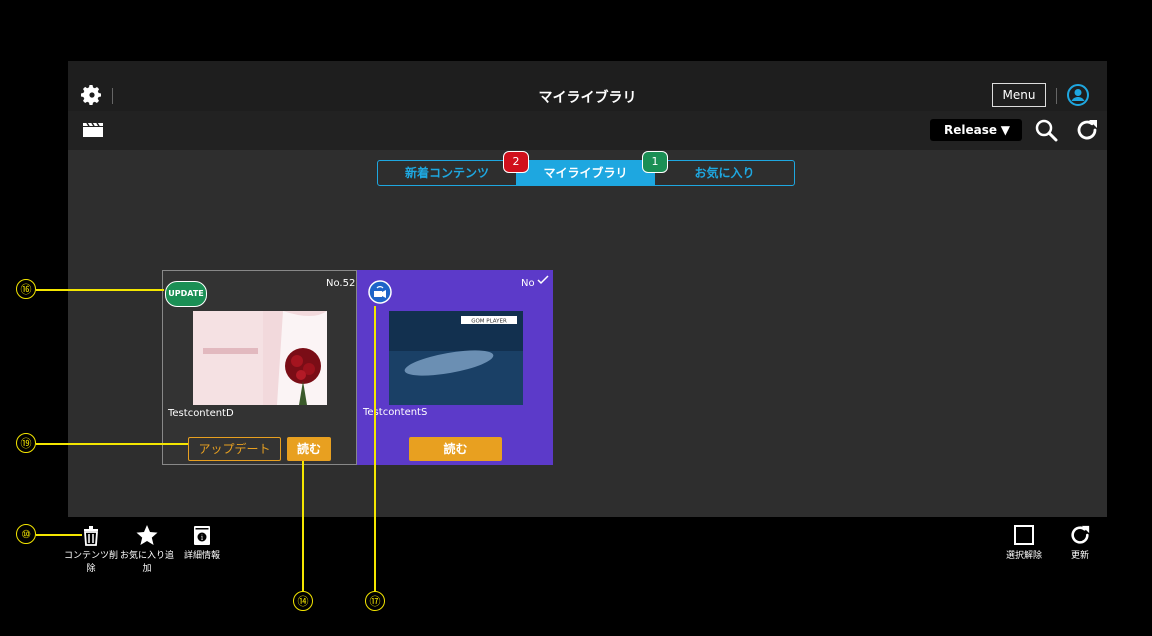  I want to click on refresh-button: 更新, so click(1080, 543).